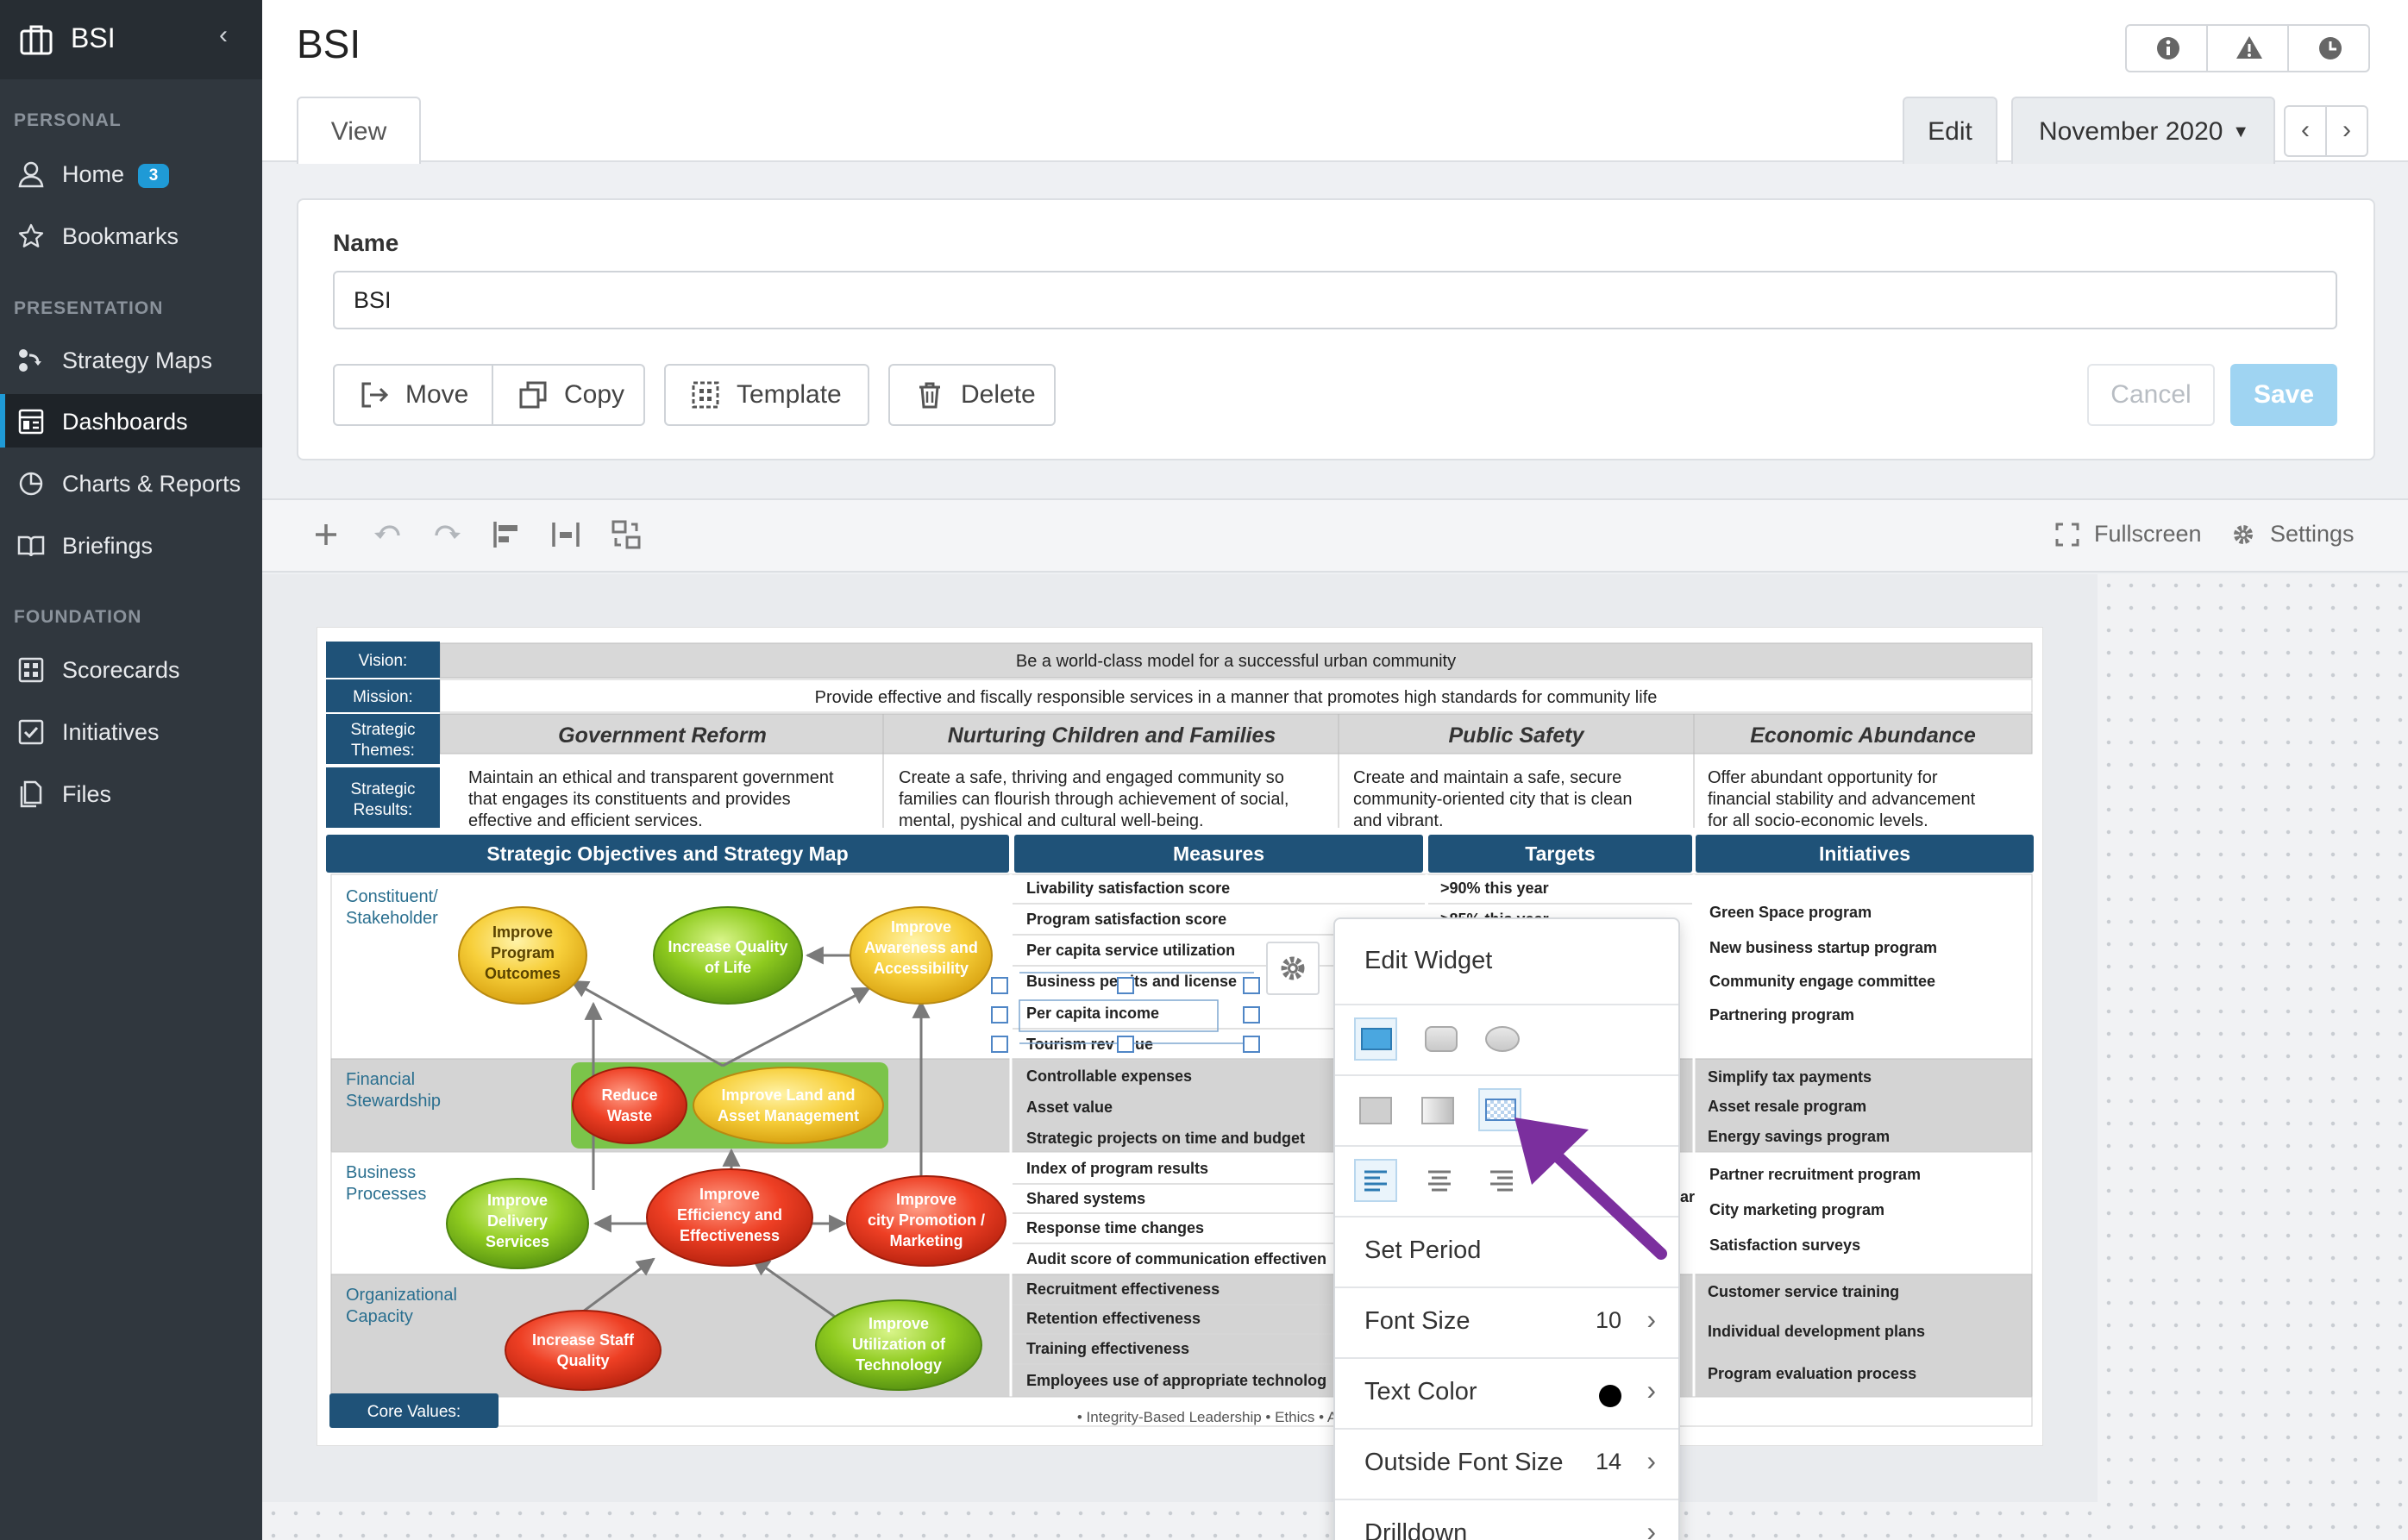 This screenshot has width=2408, height=1540. Describe the element at coordinates (131, 793) in the screenshot. I see `sidebar-item-files: Files` at that location.